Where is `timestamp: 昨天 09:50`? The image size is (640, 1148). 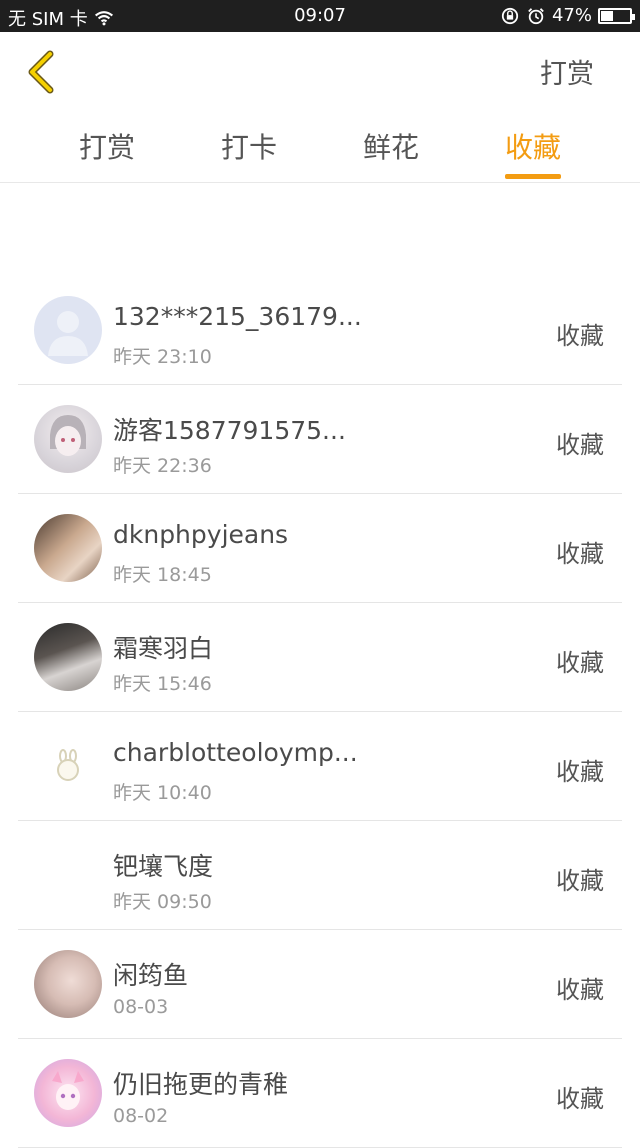
timestamp: 昨天 09:50 is located at coordinates (162, 902).